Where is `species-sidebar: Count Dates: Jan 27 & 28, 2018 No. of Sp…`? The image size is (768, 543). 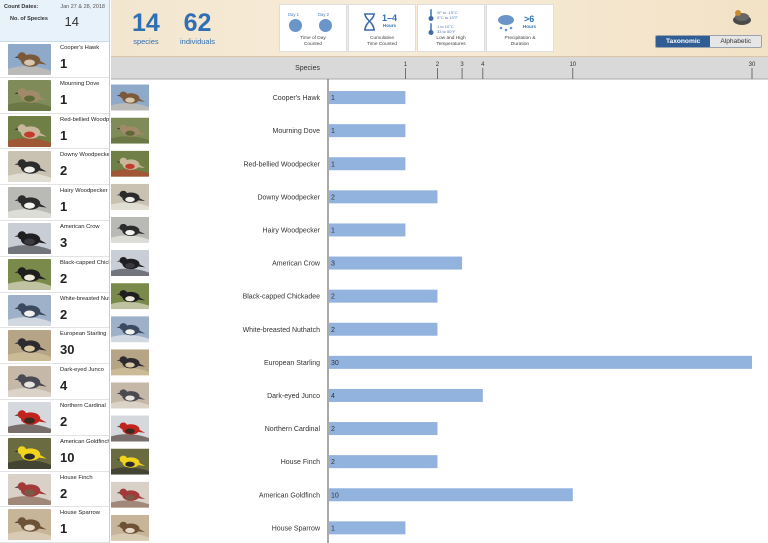 species-sidebar: Count Dates: Jan 27 & 28, 2018 No. of Sp… is located at coordinates (55, 271).